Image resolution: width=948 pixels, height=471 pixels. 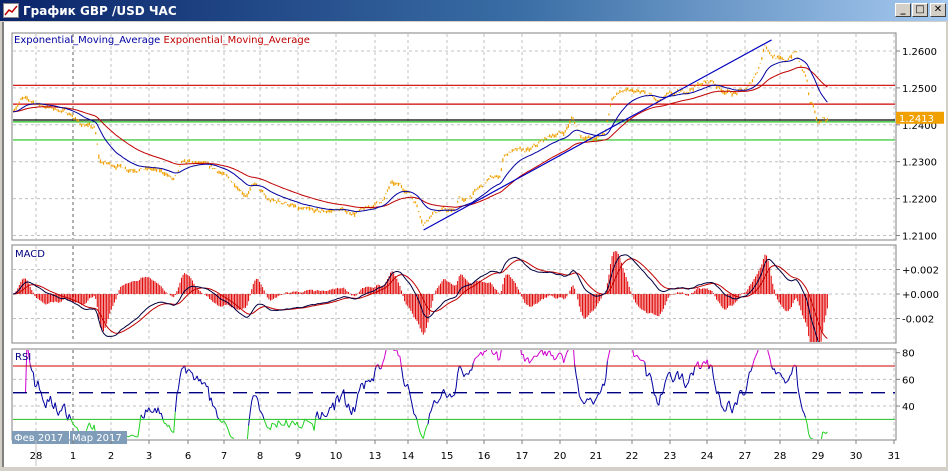 What do you see at coordinates (149, 456) in the screenshot?
I see `date-tick-label: 3` at bounding box center [149, 456].